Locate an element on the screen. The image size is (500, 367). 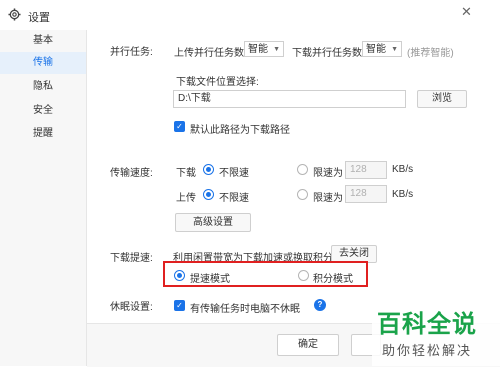
upload-parallel-label: 上传并行任务数 is located at coordinates (209, 53).